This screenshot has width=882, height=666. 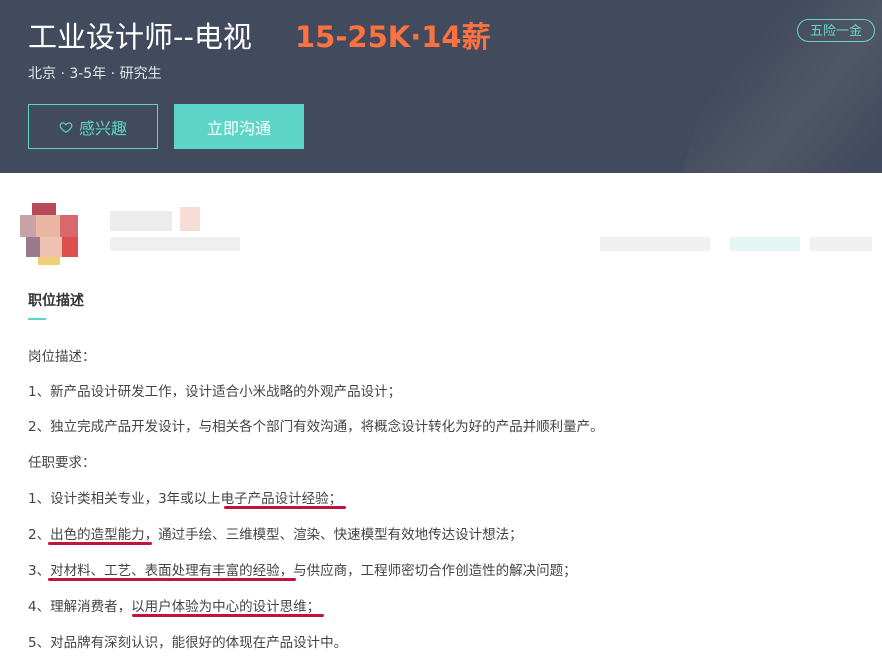 I want to click on desc-line: 4、理解消费者，以用户体验为中心的设计思维；, so click(x=174, y=607).